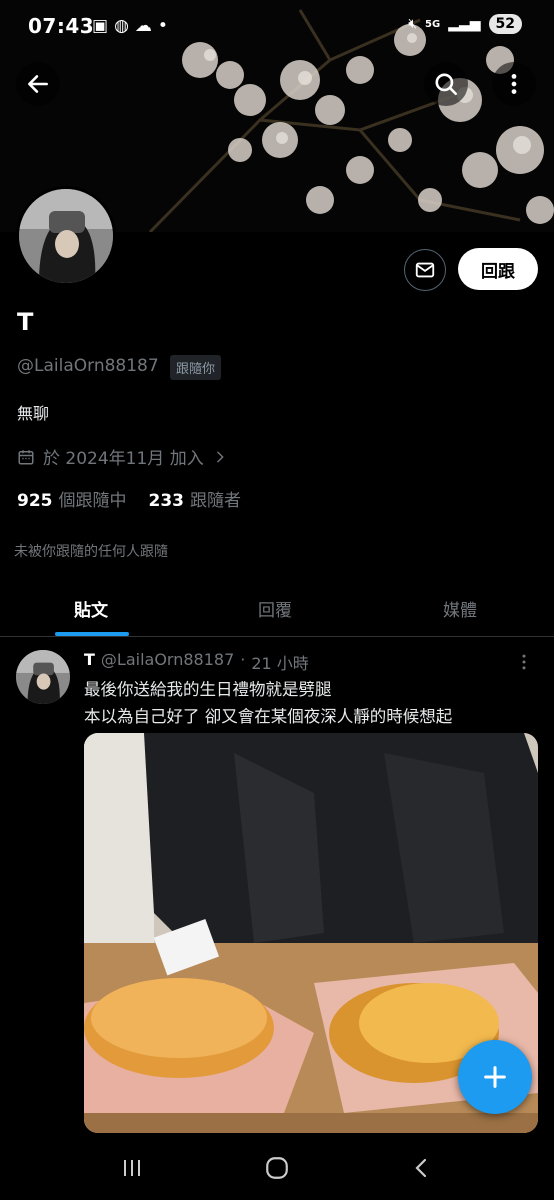  I want to click on system-nav-bar, so click(277, 1168).